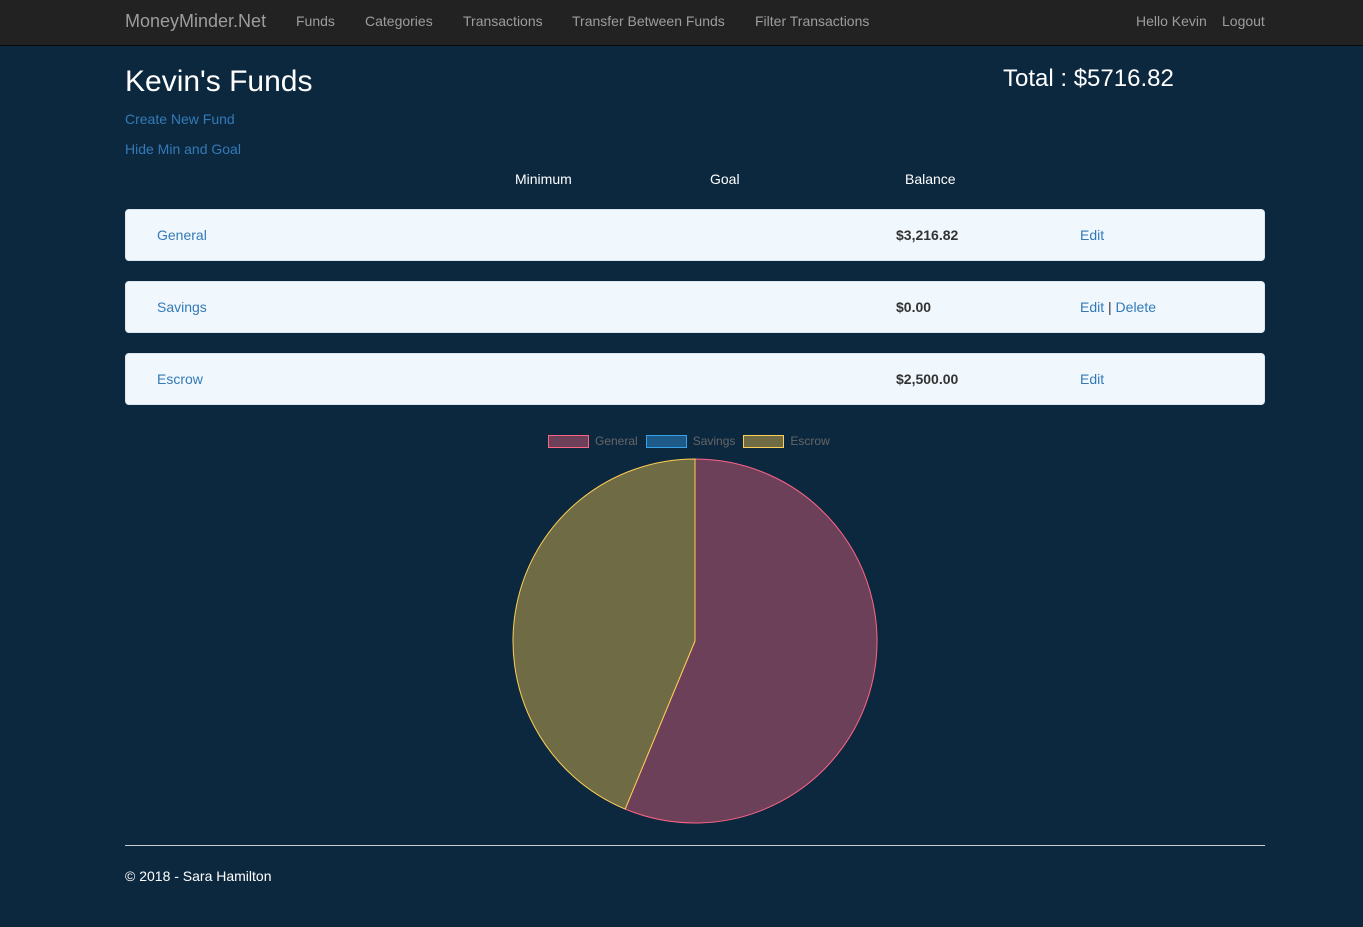  I want to click on fund-name-link: Savings, so click(182, 307).